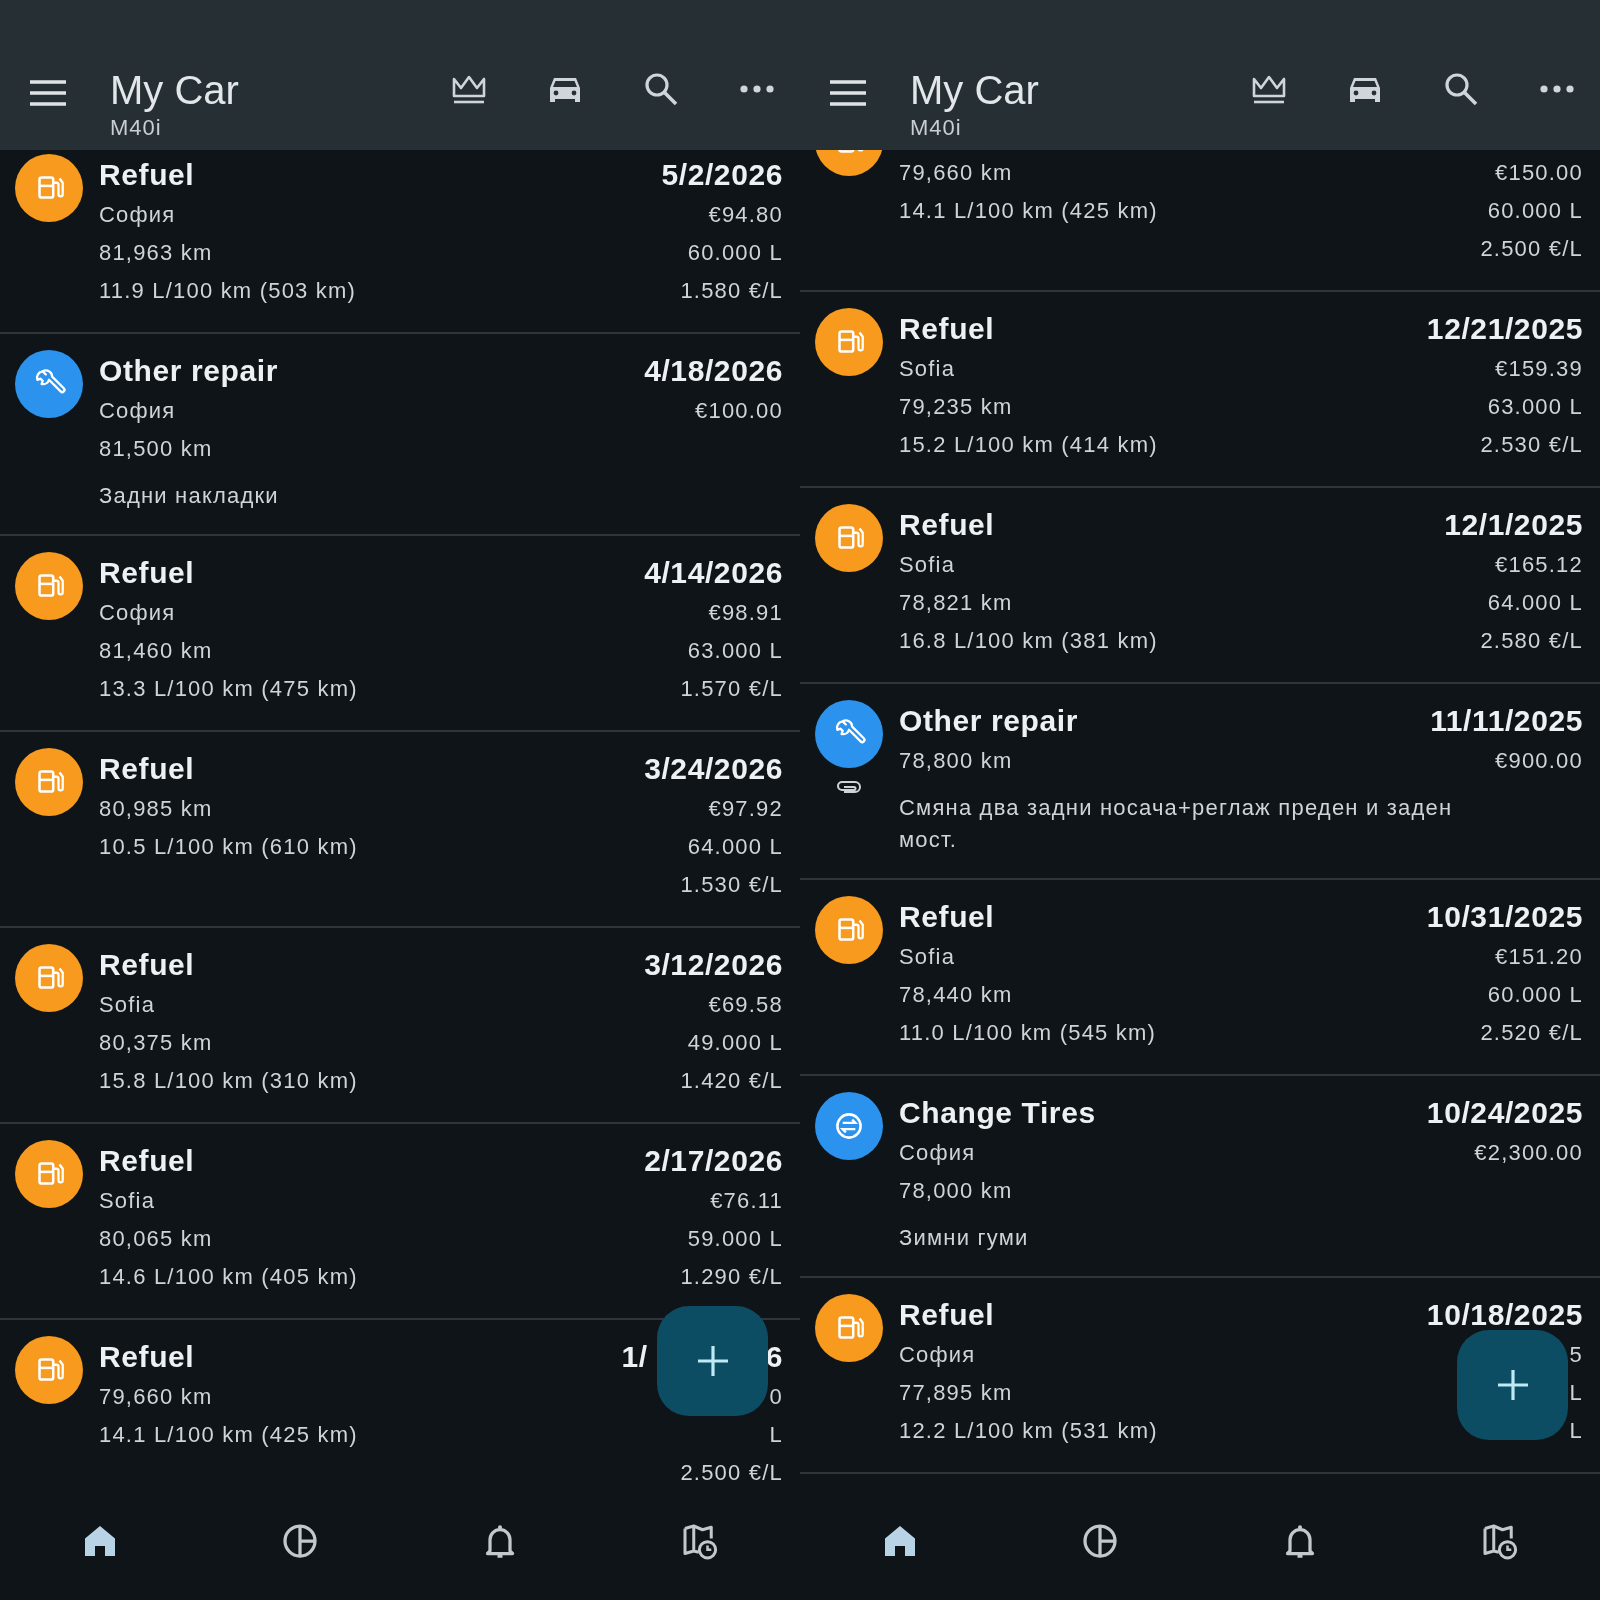 The image size is (1600, 1600). What do you see at coordinates (739, 411) in the screenshot?
I see `entry-amount: €100.00` at bounding box center [739, 411].